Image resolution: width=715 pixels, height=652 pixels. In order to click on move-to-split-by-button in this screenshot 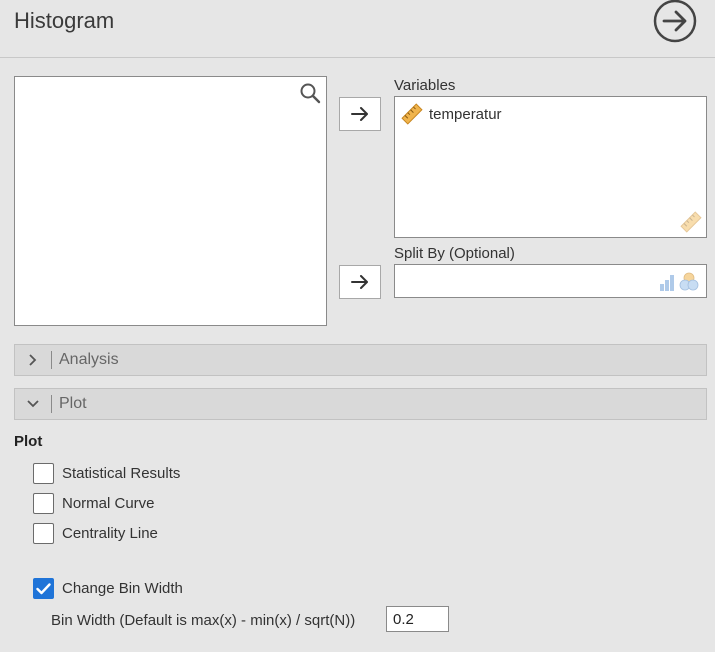, I will do `click(360, 282)`.